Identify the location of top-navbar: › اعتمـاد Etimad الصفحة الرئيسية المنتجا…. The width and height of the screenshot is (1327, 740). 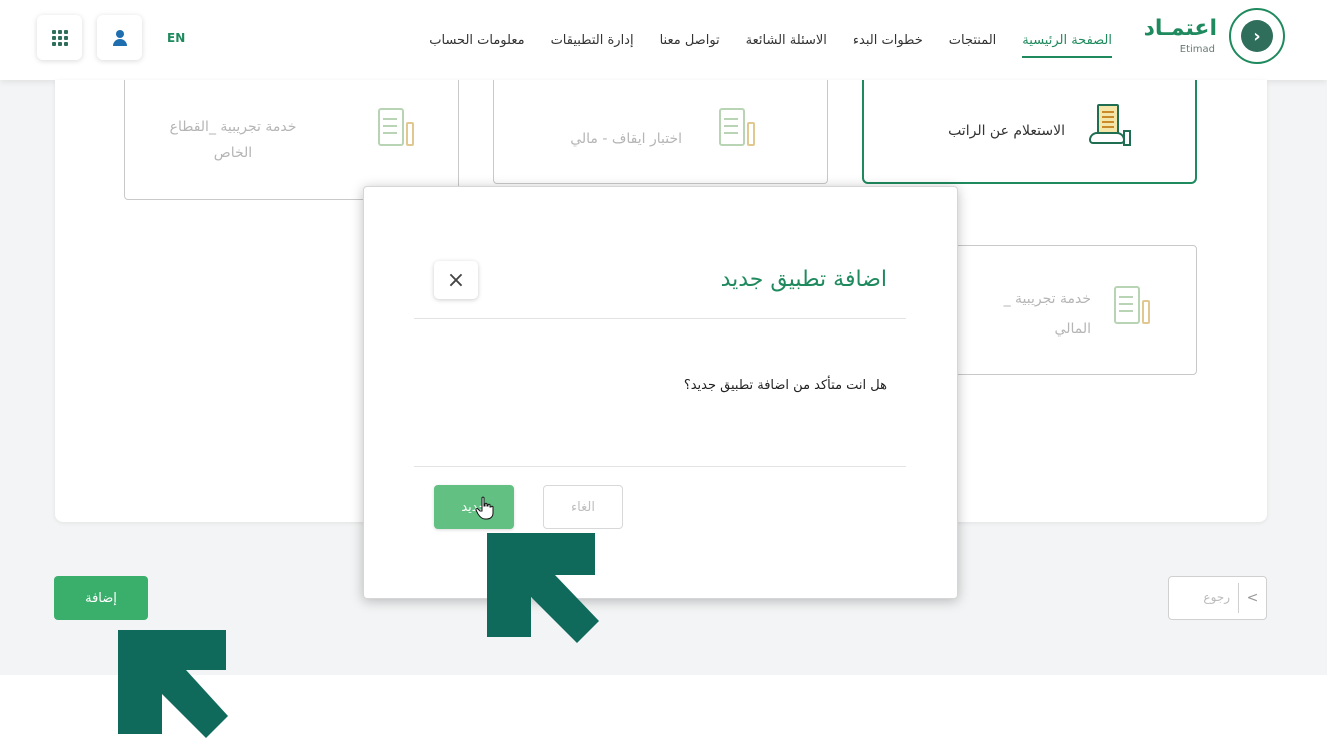
(663, 40).